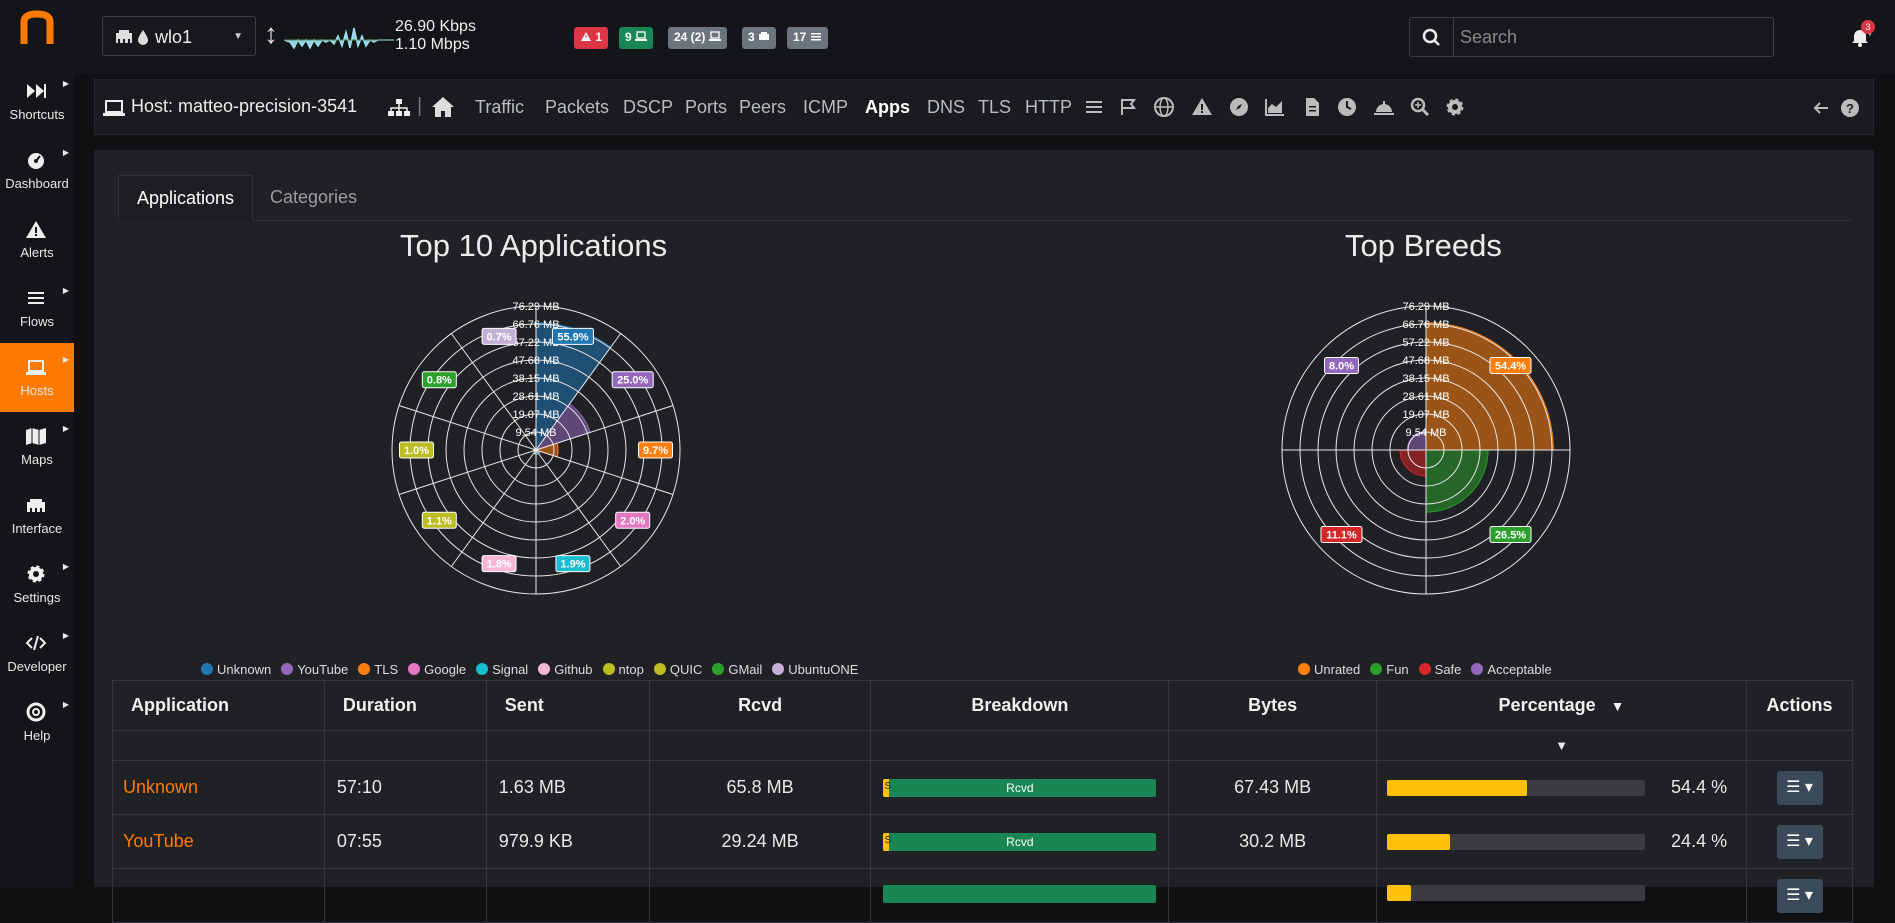 The width and height of the screenshot is (1895, 923). I want to click on chevron-right-icon: ▶, so click(65, 428).